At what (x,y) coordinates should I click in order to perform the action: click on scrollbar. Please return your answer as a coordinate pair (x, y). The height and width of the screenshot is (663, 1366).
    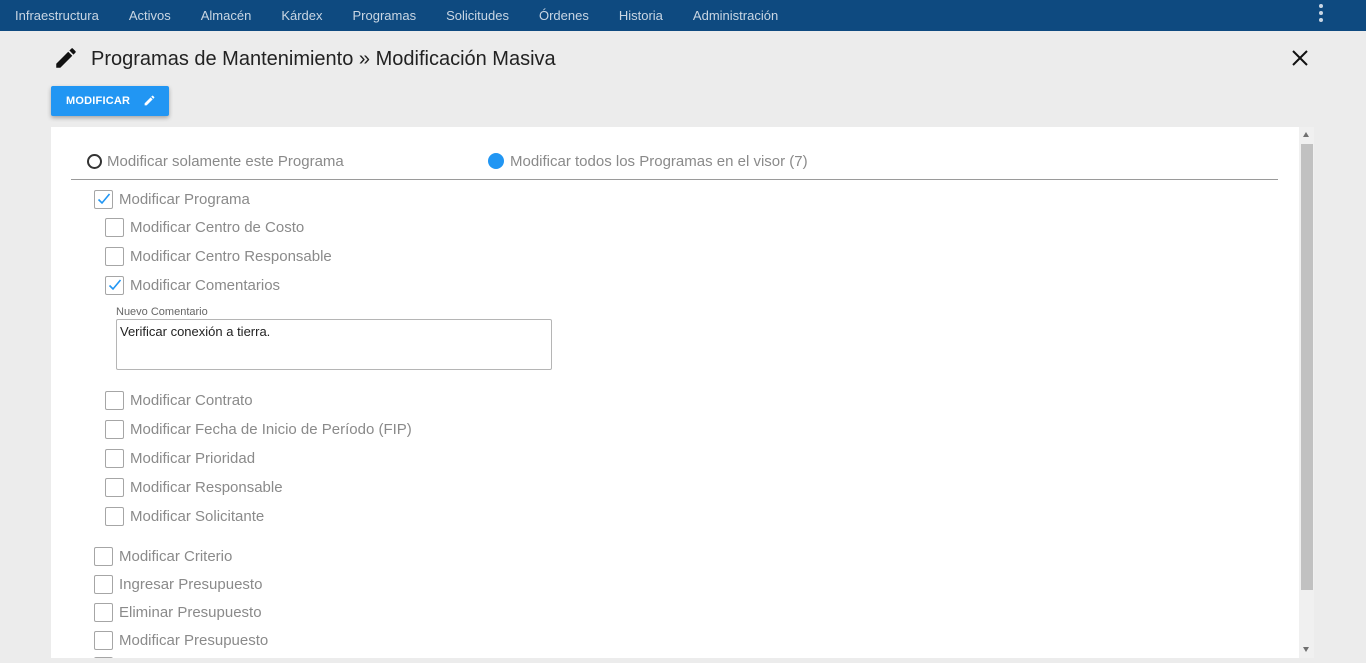
    Looking at the image, I should click on (1306, 392).